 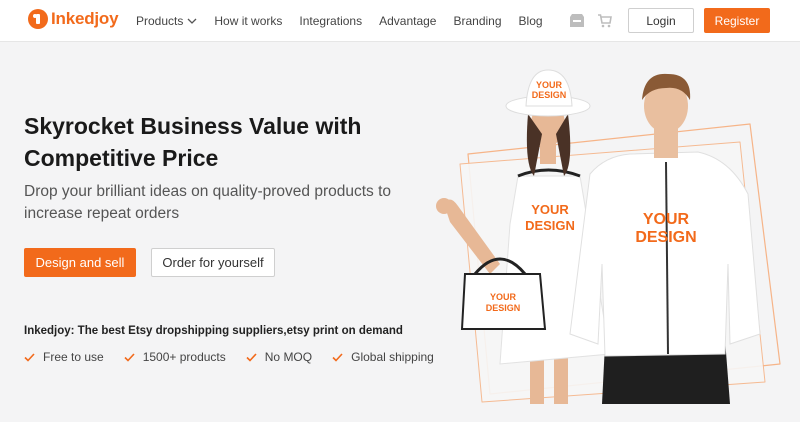 I want to click on nav-item-integrations: Integrations, so click(x=330, y=21).